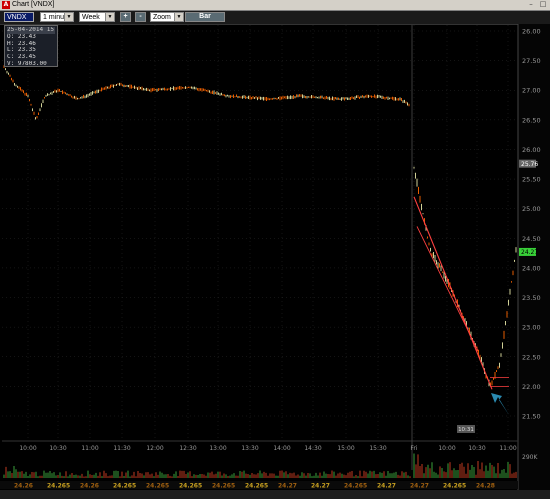 This screenshot has width=550, height=499. What do you see at coordinates (531, 239) in the screenshot?
I see `y-tick-label: 24.50` at bounding box center [531, 239].